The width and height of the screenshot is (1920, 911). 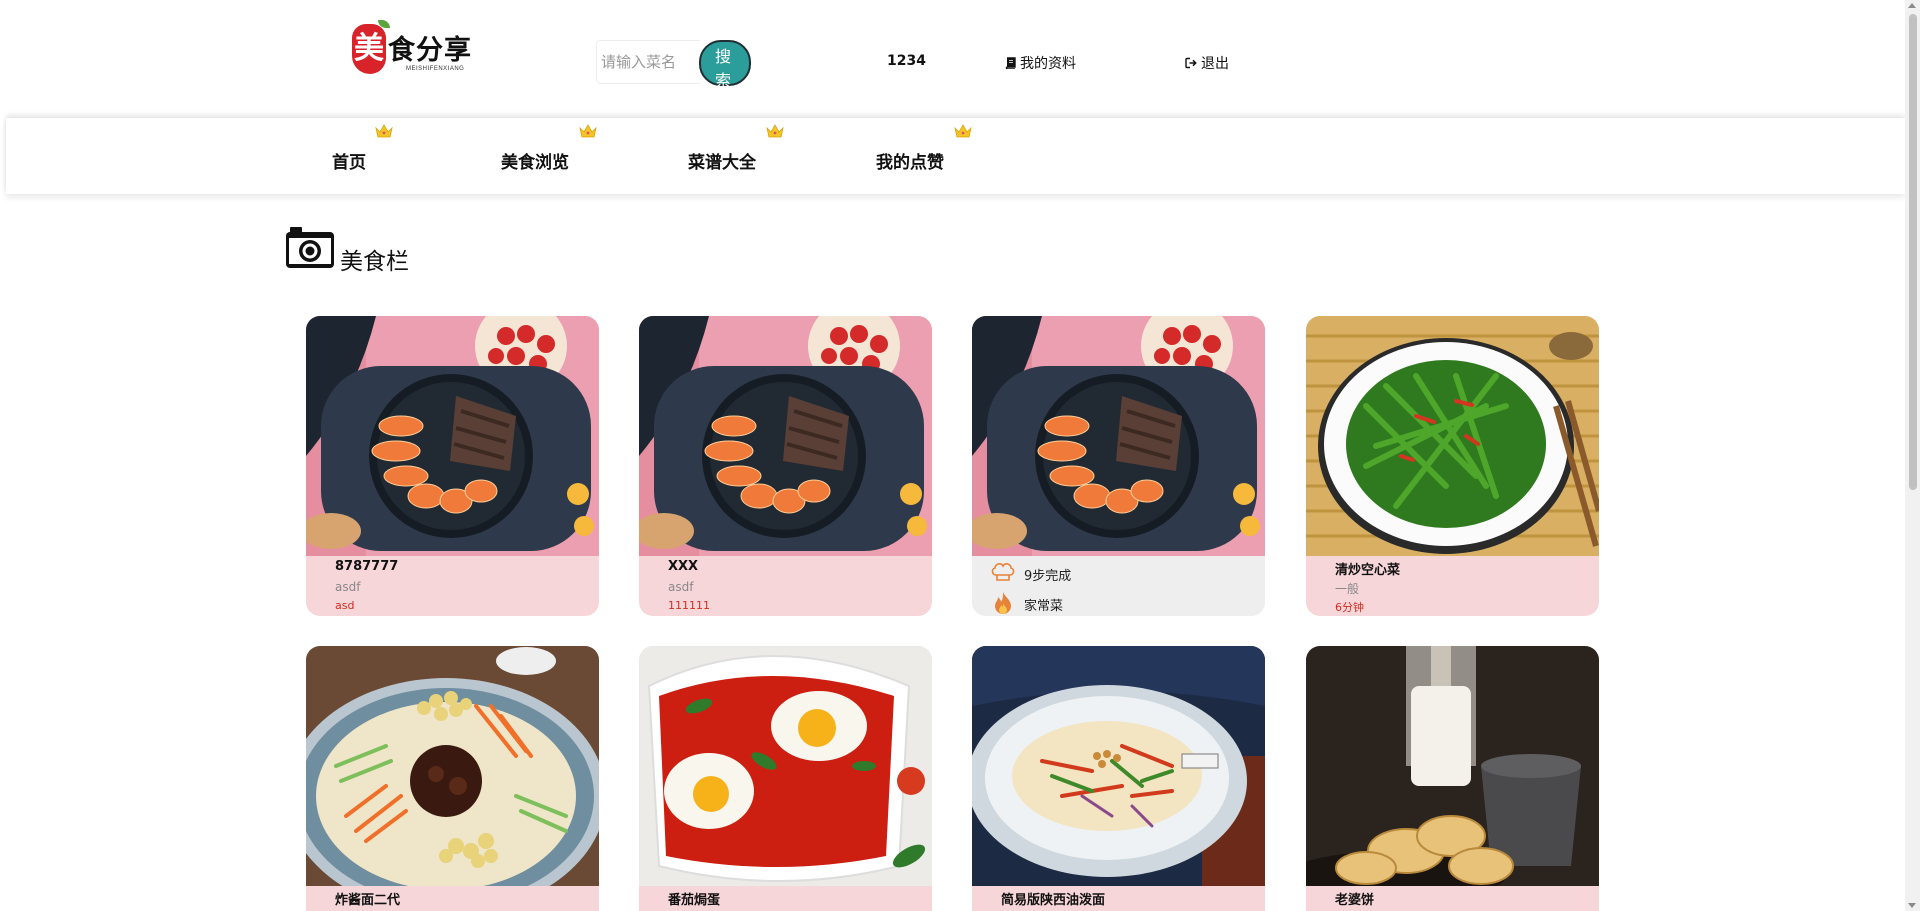 I want to click on food-name: 番茄焗蛋, so click(x=694, y=900).